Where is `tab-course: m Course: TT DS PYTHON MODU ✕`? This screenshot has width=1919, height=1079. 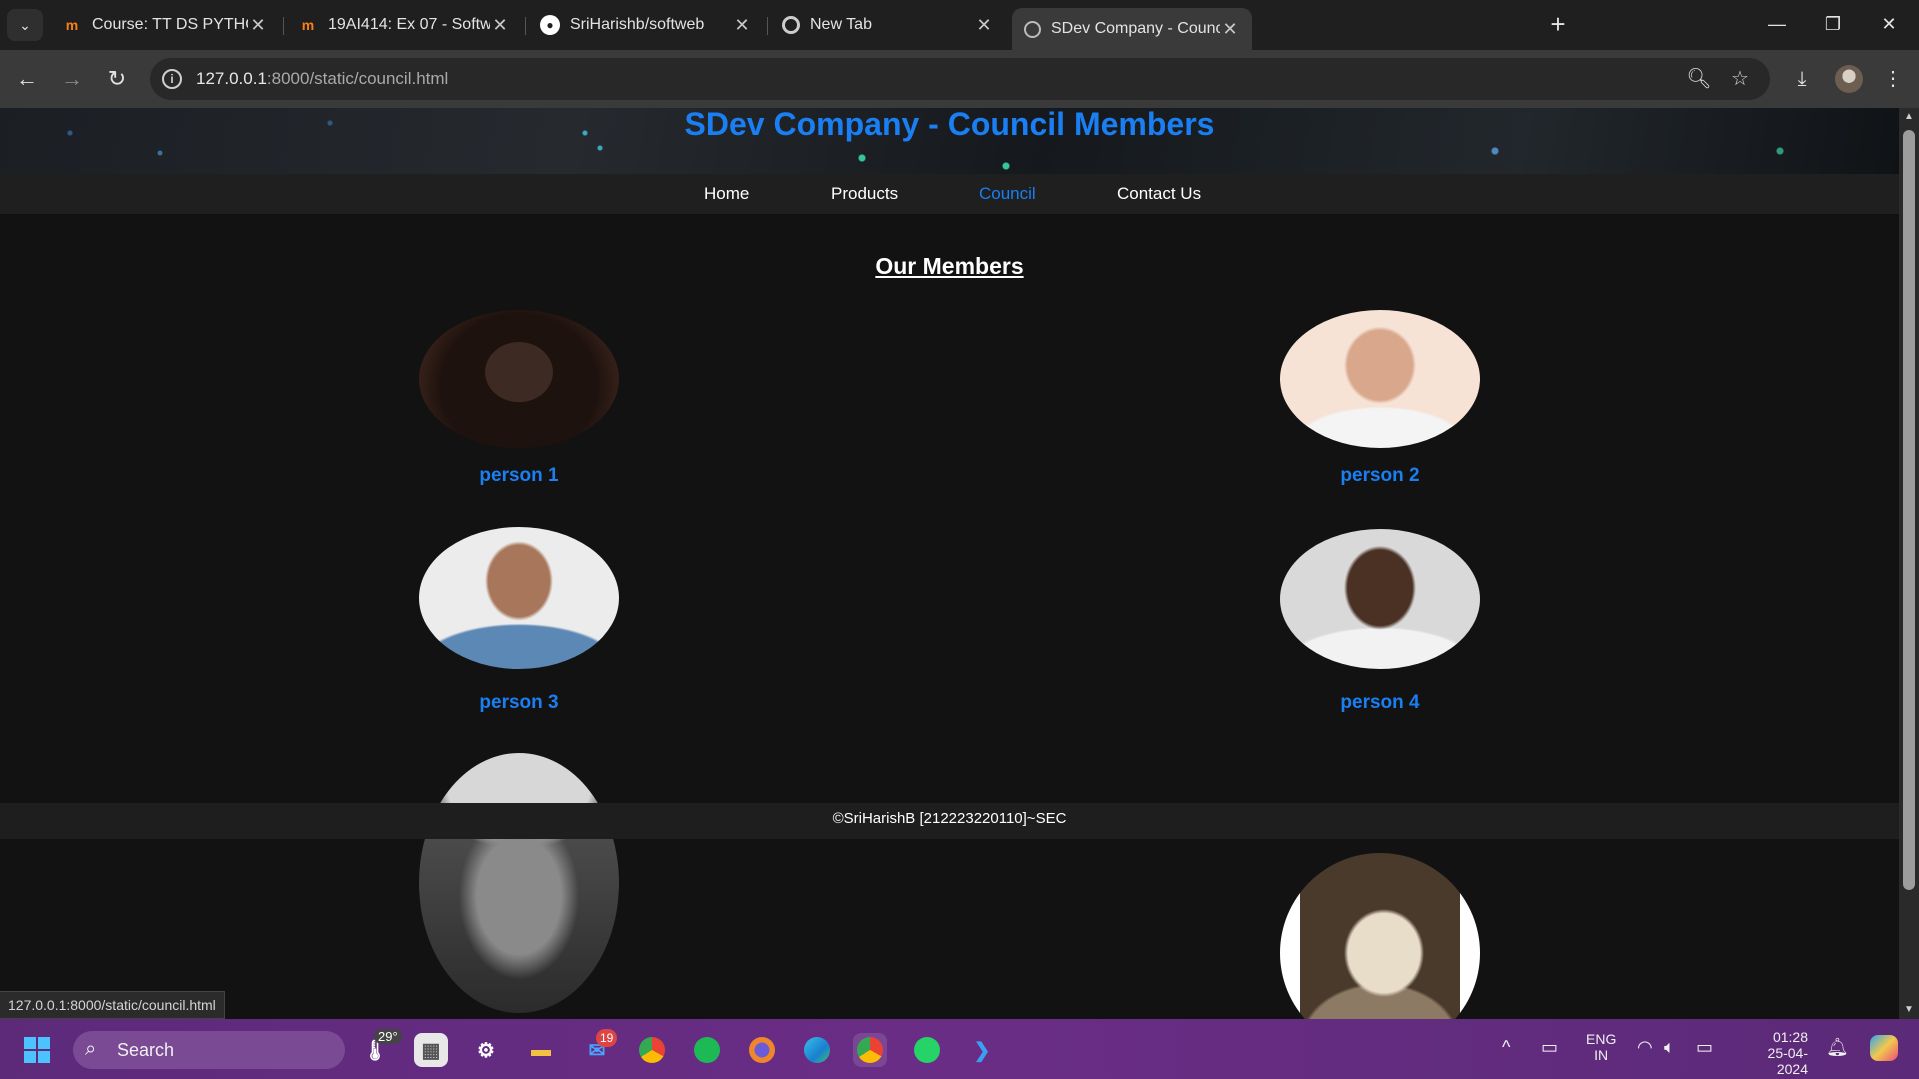
tab-course: m Course: TT DS PYTHON MODU ✕ is located at coordinates (165, 25).